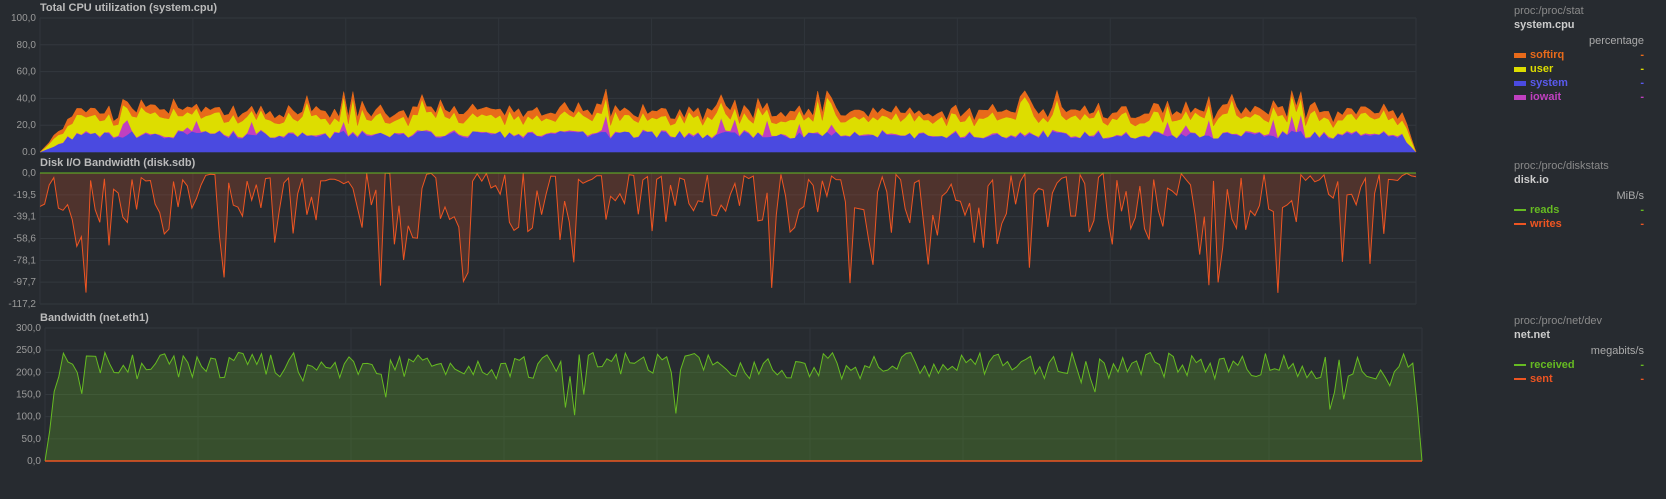 The image size is (1666, 499). What do you see at coordinates (1546, 97) in the screenshot?
I see `legend-label: iowait` at bounding box center [1546, 97].